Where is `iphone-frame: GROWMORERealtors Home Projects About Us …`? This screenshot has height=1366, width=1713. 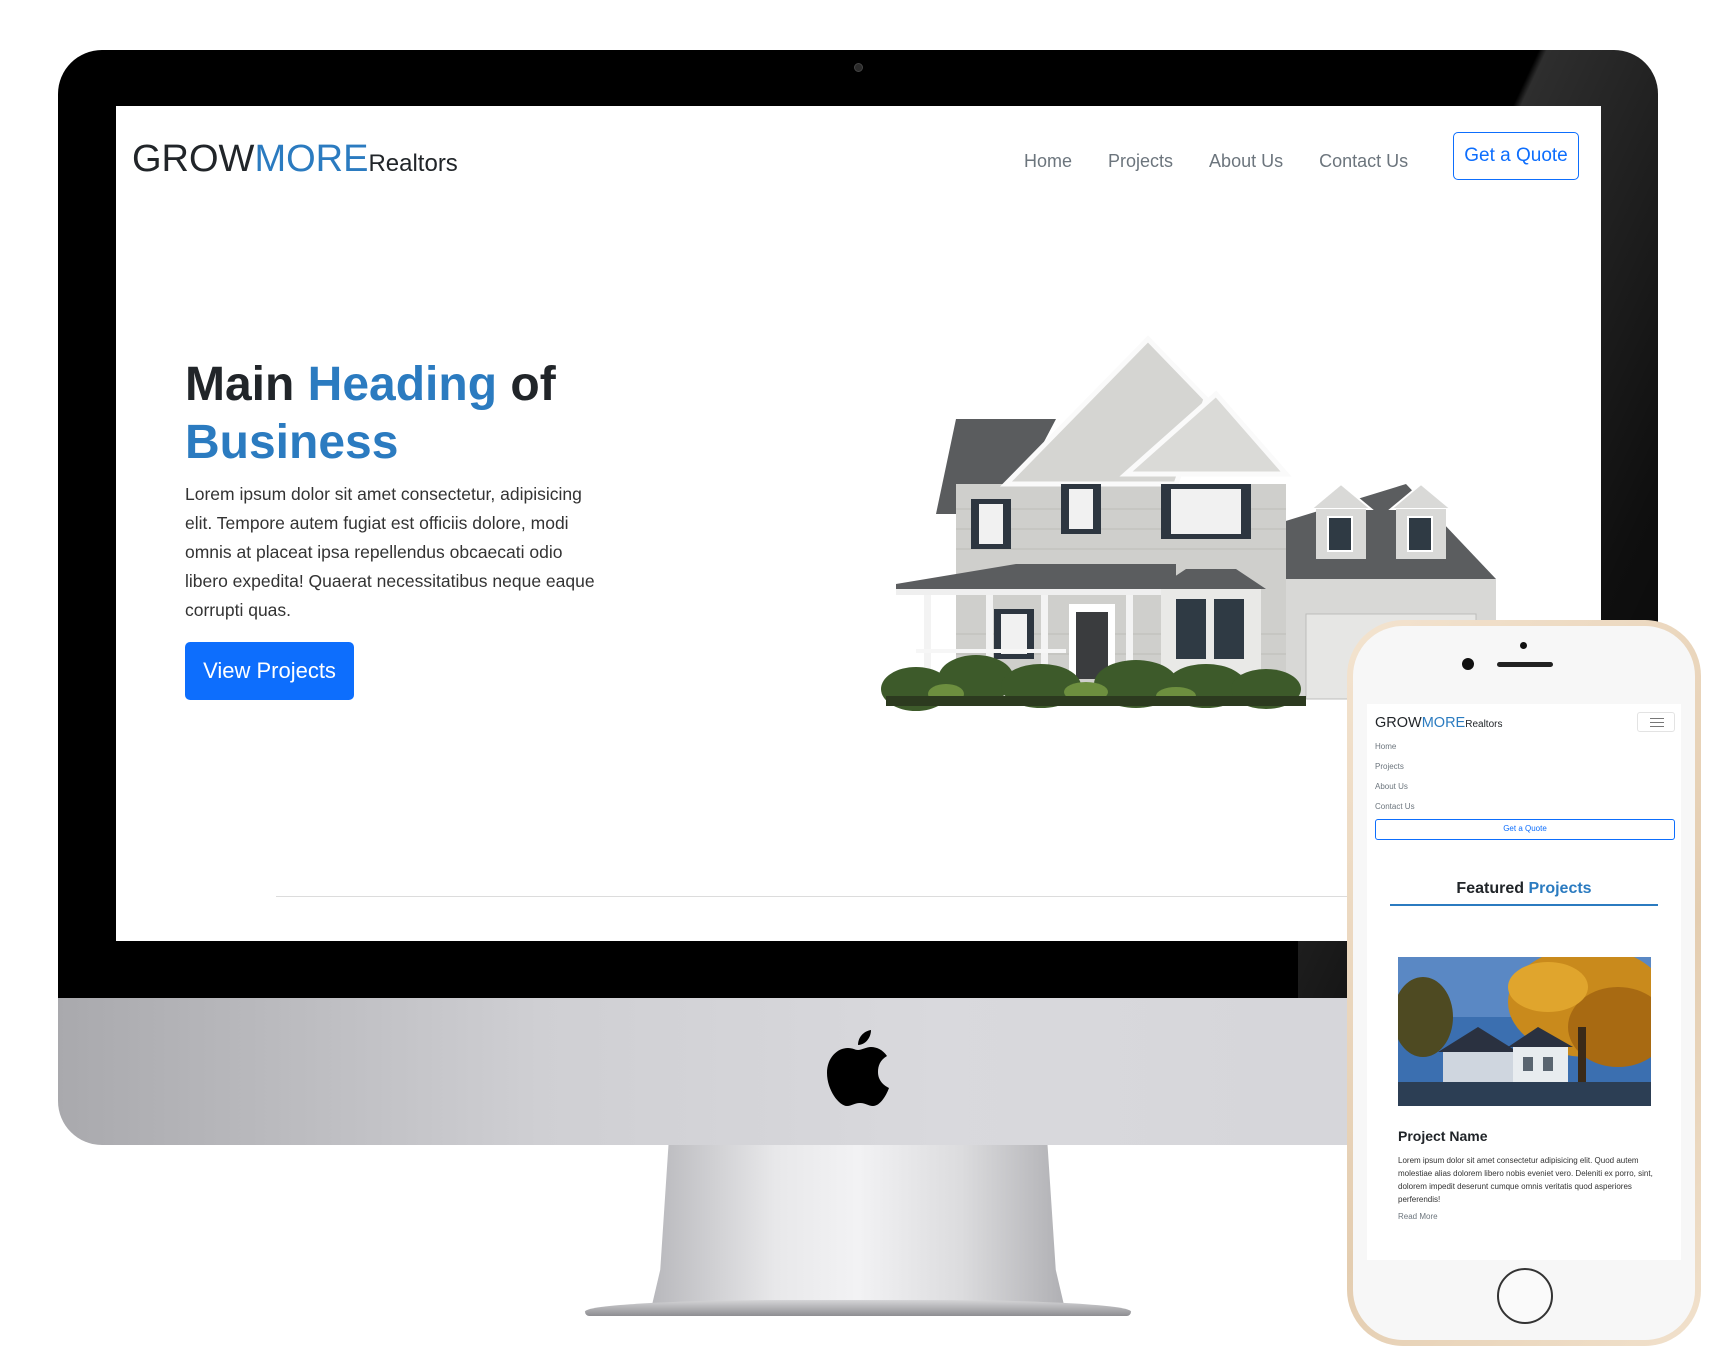
iphone-frame: GROWMORERealtors Home Projects About Us … is located at coordinates (1524, 983).